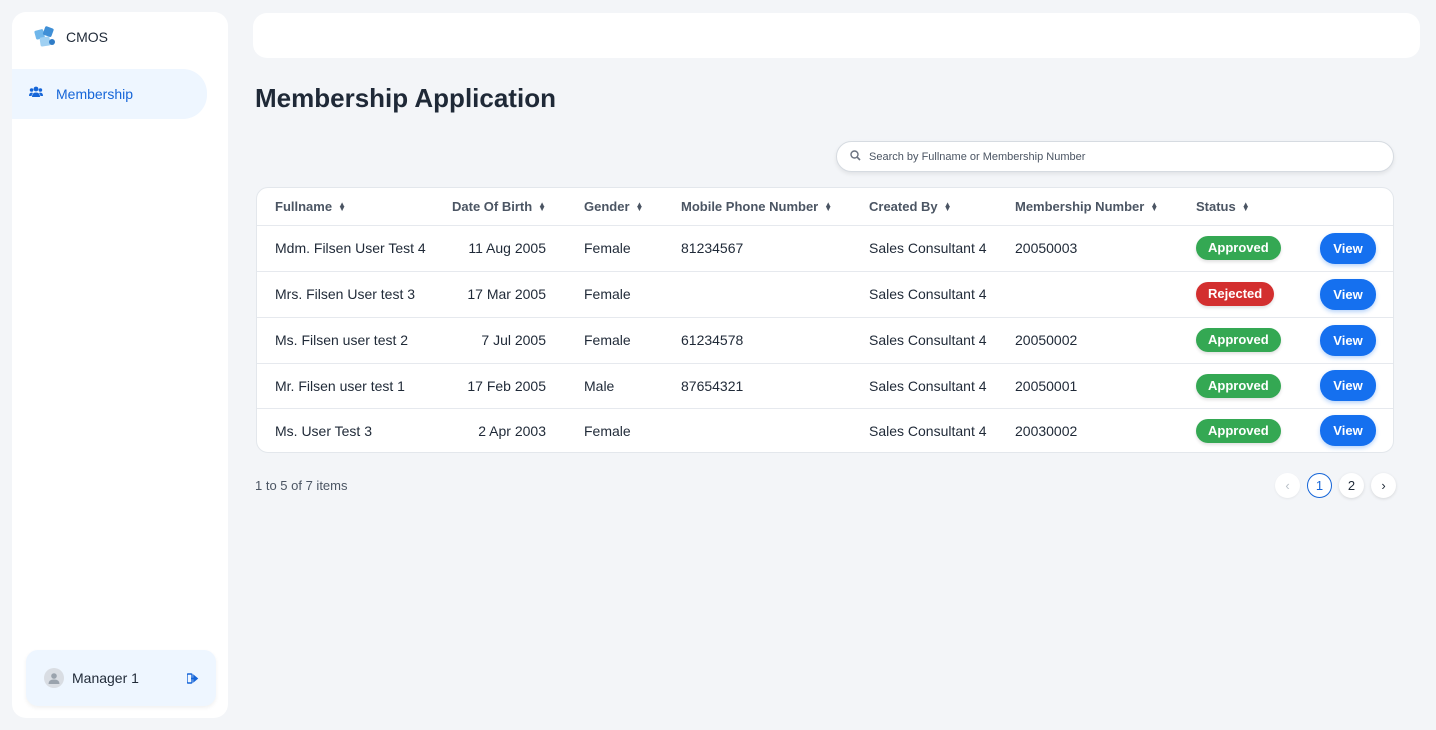 This screenshot has width=1436, height=730. I want to click on cell-fullname: Ms. Filsen user test 2, so click(342, 340).